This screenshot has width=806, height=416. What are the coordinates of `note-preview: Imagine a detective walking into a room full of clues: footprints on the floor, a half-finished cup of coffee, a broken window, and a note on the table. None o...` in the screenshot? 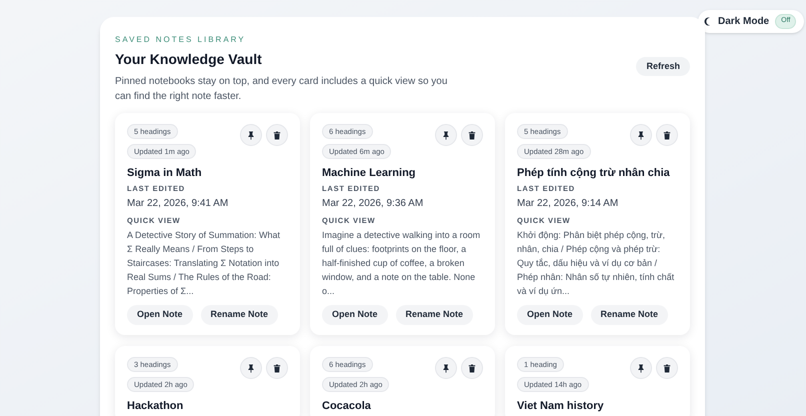 It's located at (402, 263).